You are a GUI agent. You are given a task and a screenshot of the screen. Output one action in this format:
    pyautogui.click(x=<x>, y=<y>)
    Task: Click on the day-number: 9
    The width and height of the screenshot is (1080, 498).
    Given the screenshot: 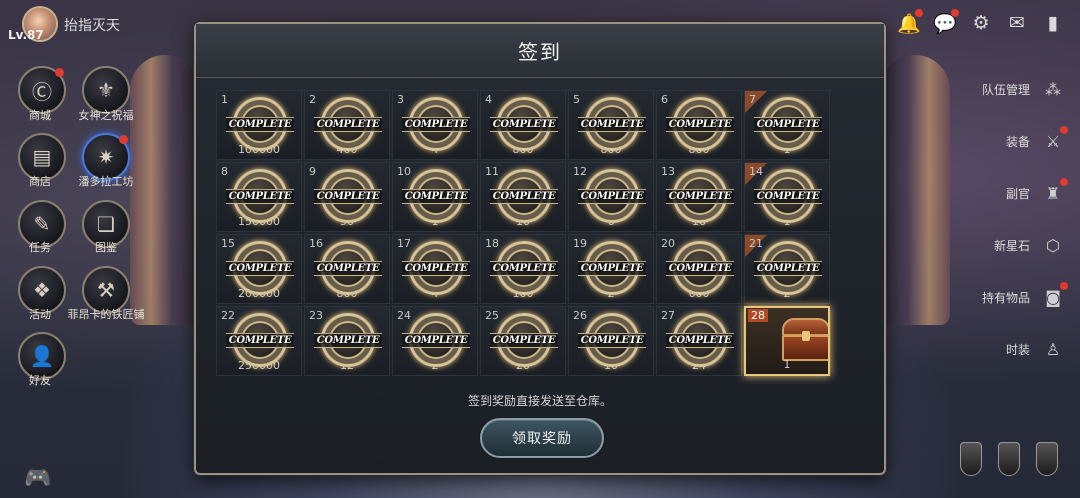 What is the action you would take?
    pyautogui.click(x=312, y=171)
    